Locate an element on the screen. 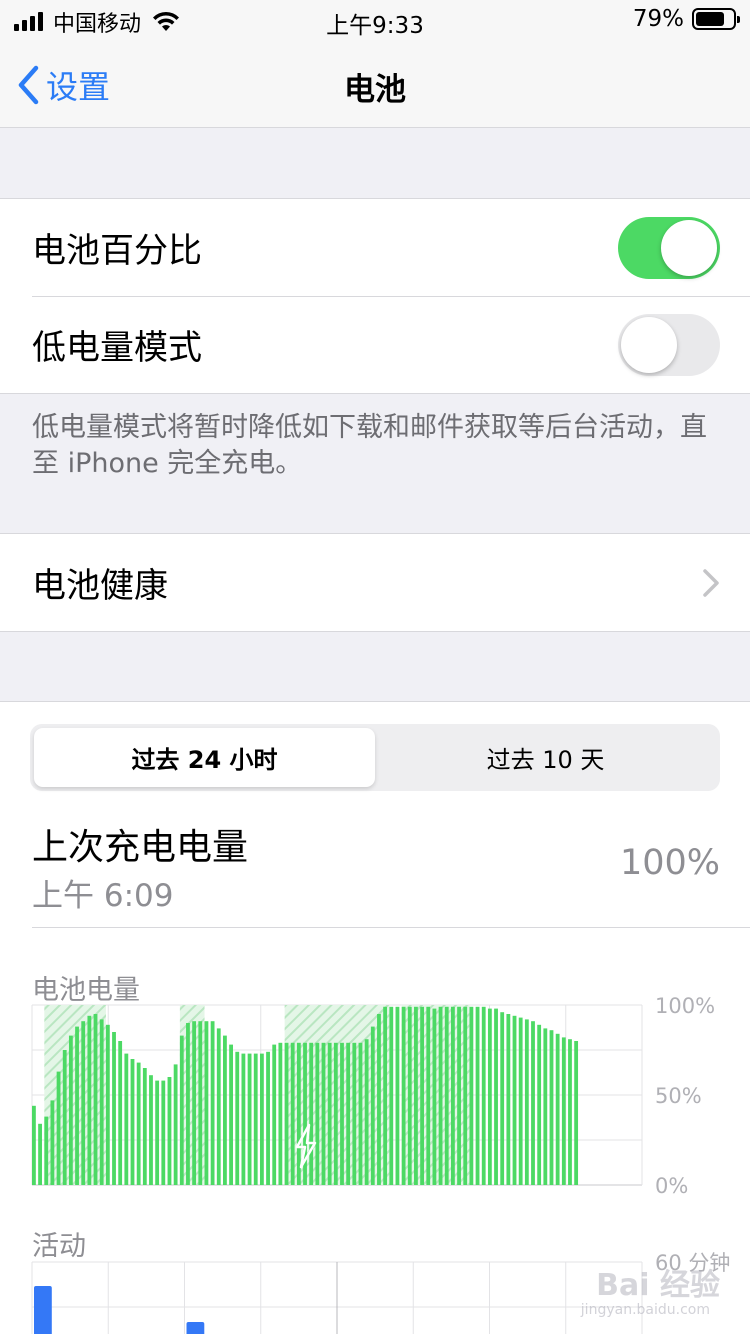 This screenshot has height=1334, width=750. watermark: Bai 经验 is located at coordinates (658, 1285).